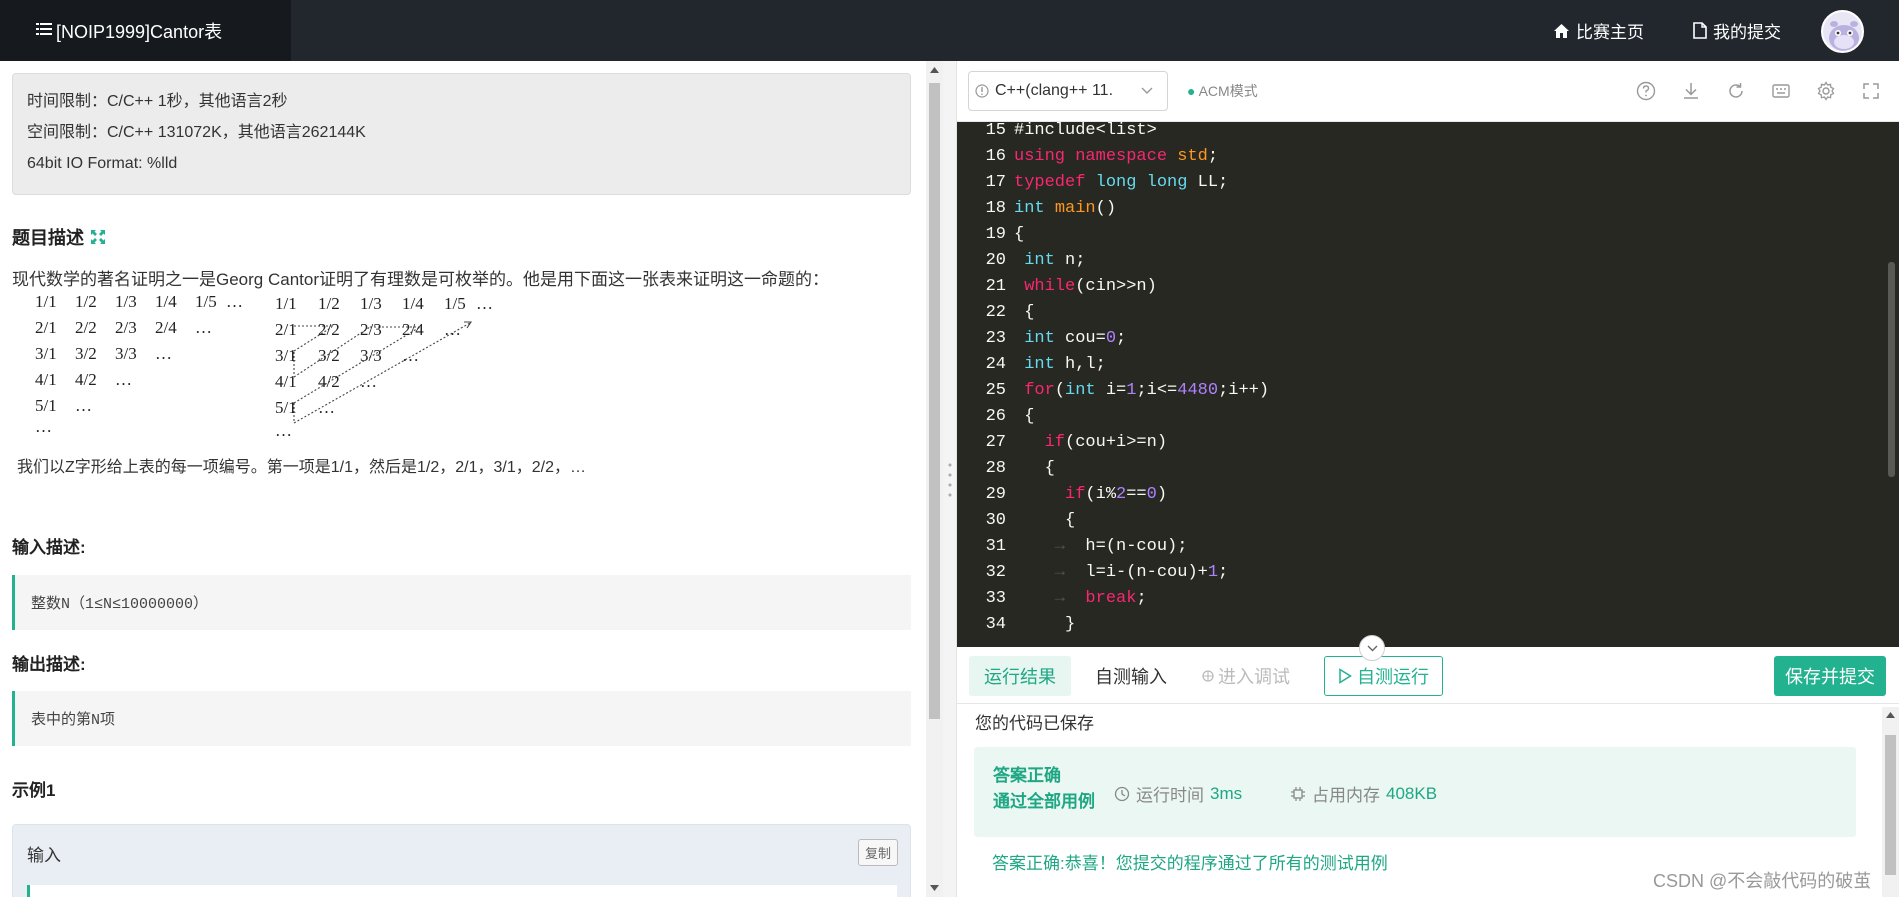 The image size is (1899, 897). What do you see at coordinates (1891, 369) in the screenshot?
I see `editor-scrollbar` at bounding box center [1891, 369].